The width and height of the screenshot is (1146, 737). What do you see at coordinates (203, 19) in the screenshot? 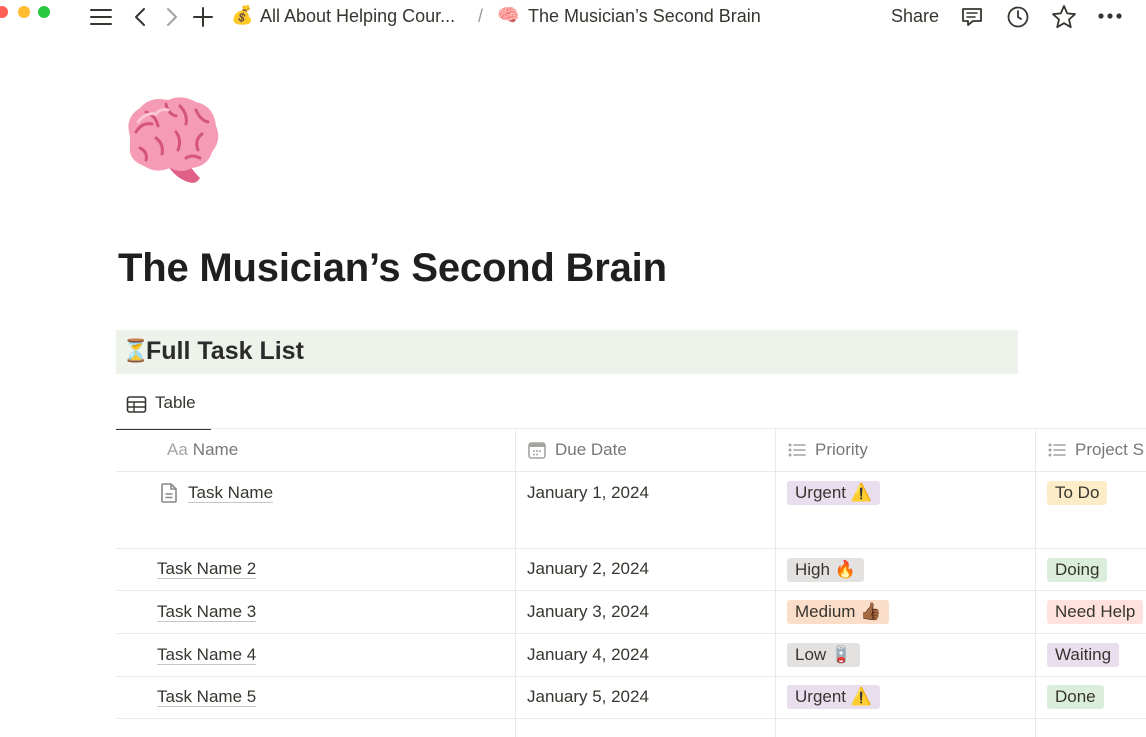
I see `new-page-icon` at bounding box center [203, 19].